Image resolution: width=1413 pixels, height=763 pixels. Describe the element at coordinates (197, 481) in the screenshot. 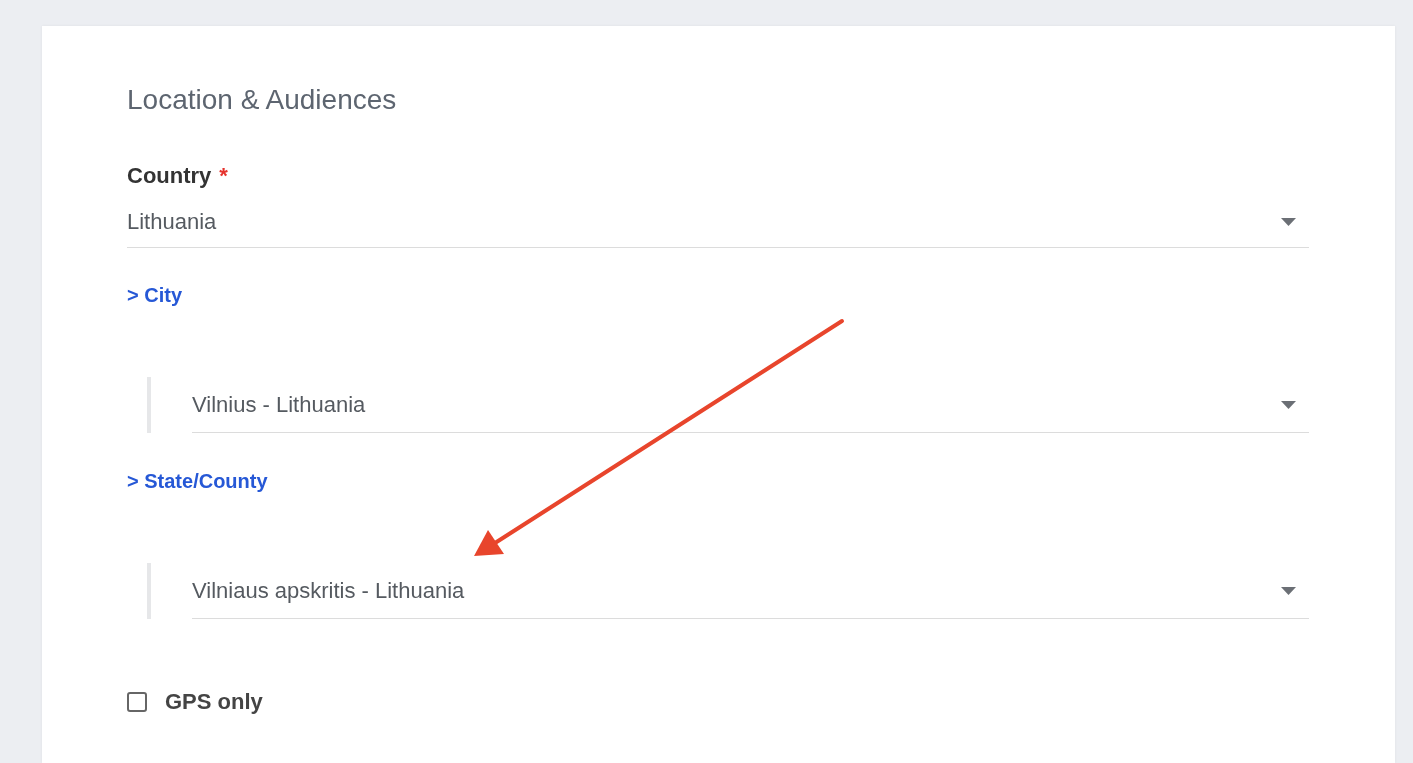

I see `expand-link: > State/County` at that location.